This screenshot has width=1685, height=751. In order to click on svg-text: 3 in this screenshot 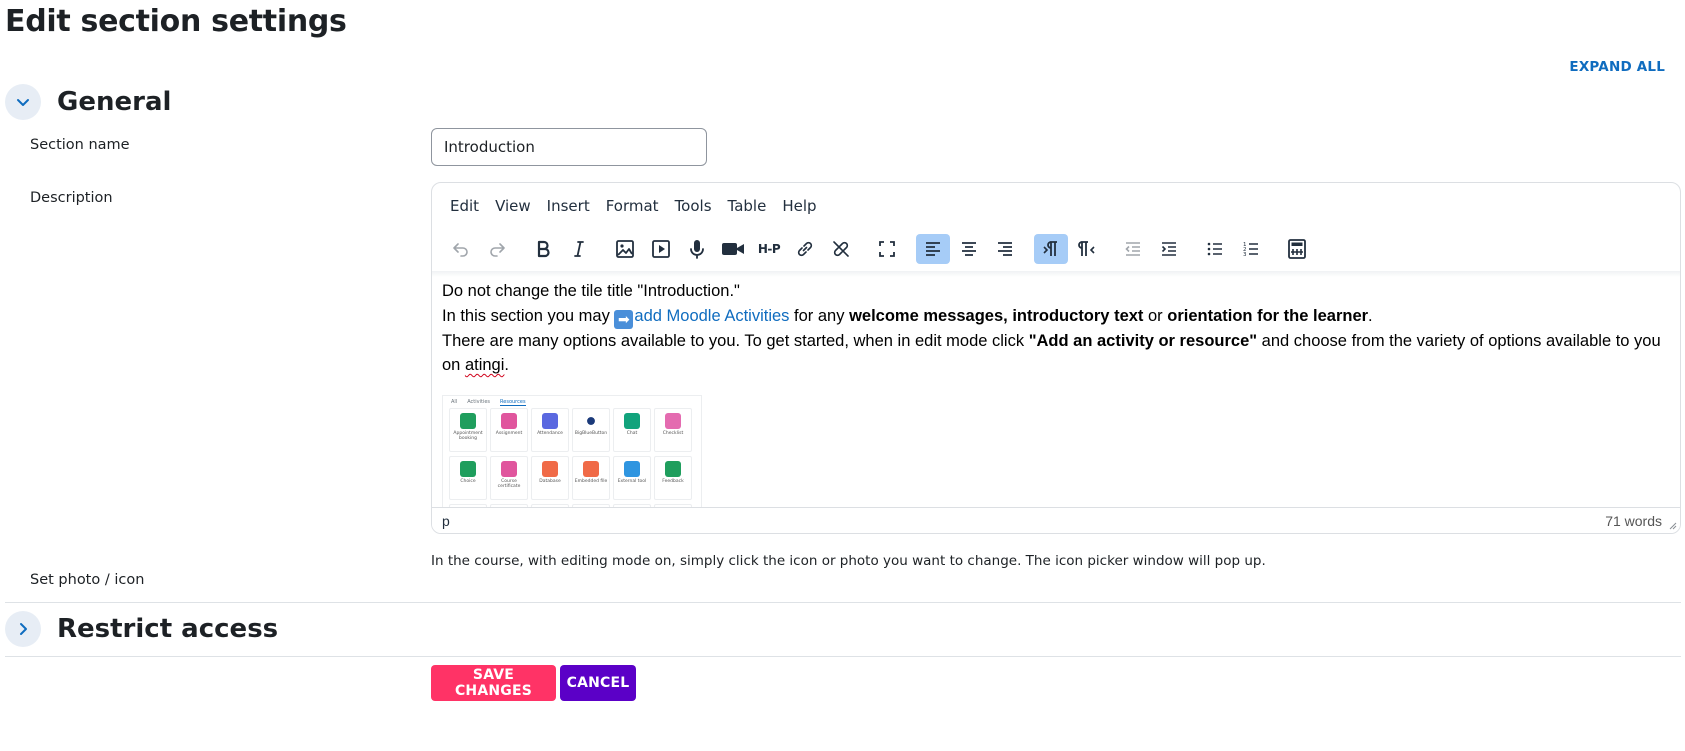, I will do `click(1245, 255)`.